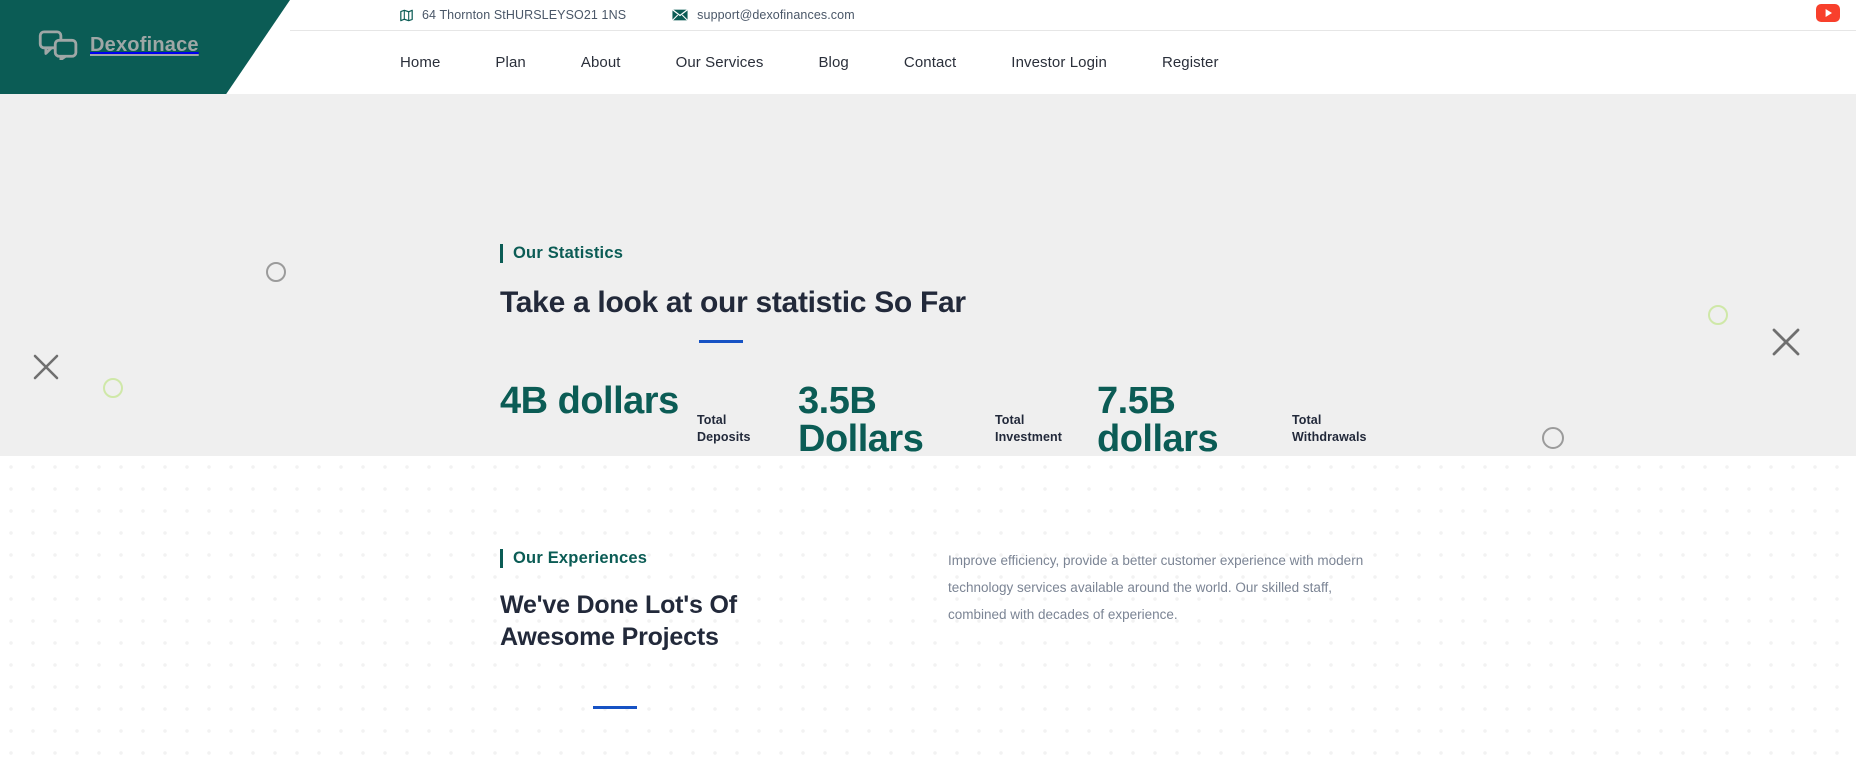 The image size is (1856, 761). I want to click on stats-divider-rule, so click(721, 341).